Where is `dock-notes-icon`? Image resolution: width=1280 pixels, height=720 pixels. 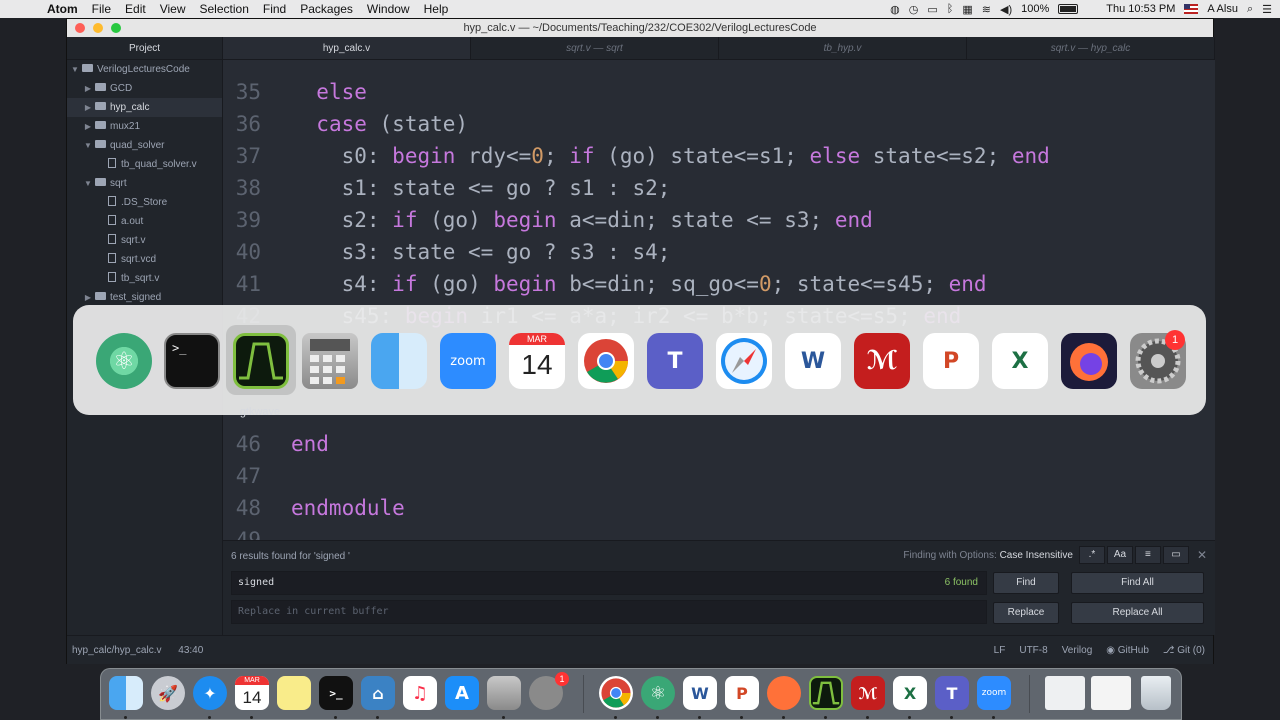 dock-notes-icon is located at coordinates (294, 693).